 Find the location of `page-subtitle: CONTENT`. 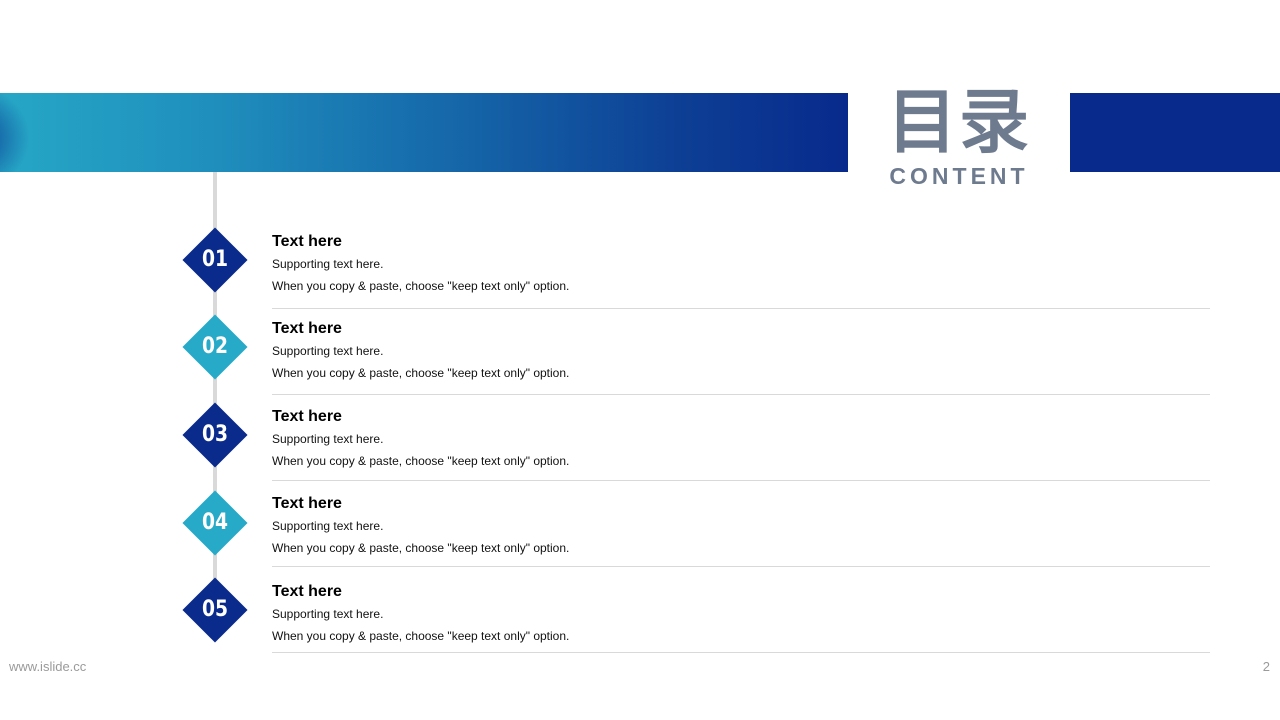

page-subtitle: CONTENT is located at coordinates (959, 176).